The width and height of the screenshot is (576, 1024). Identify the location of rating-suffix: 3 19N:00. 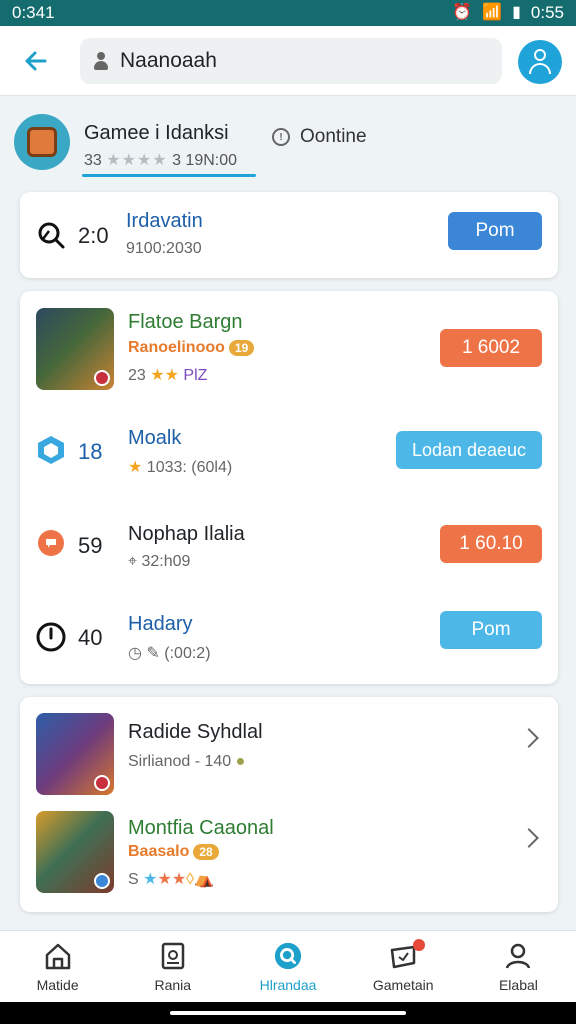
(205, 160).